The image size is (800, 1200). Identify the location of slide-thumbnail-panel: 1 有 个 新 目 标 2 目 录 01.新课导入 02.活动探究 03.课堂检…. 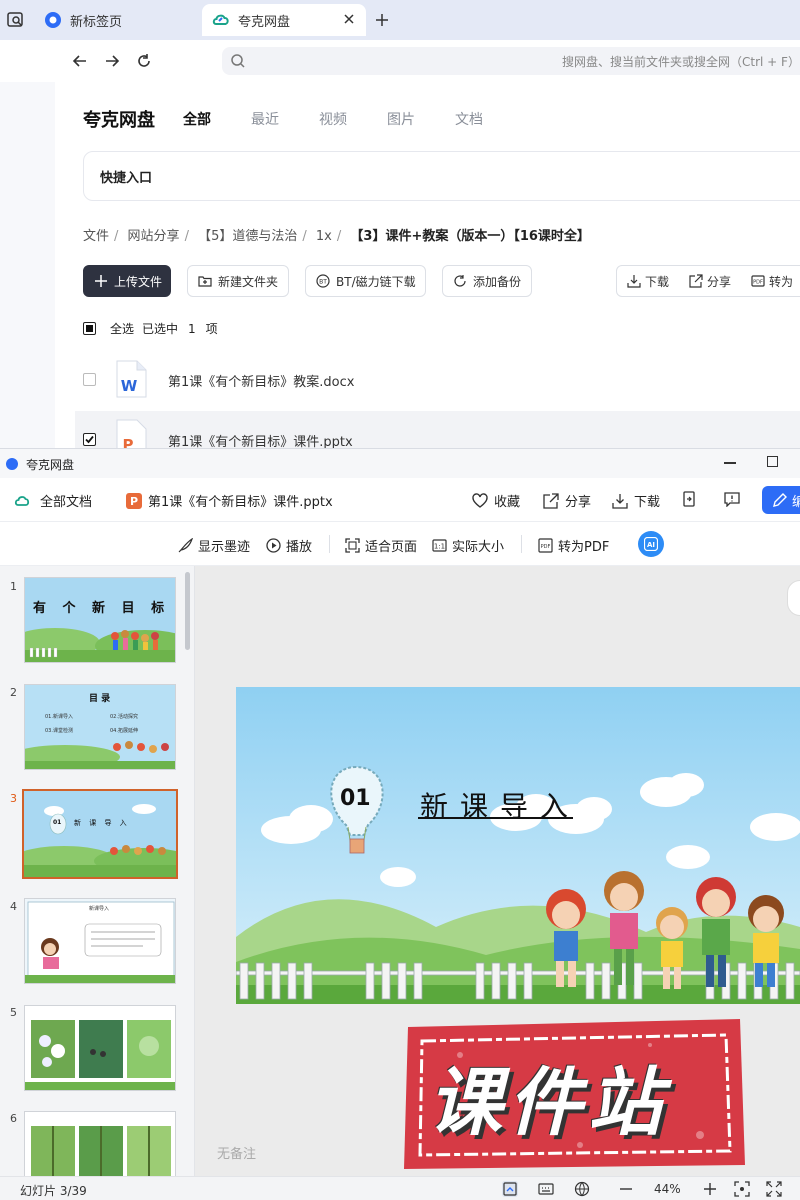
(97, 871).